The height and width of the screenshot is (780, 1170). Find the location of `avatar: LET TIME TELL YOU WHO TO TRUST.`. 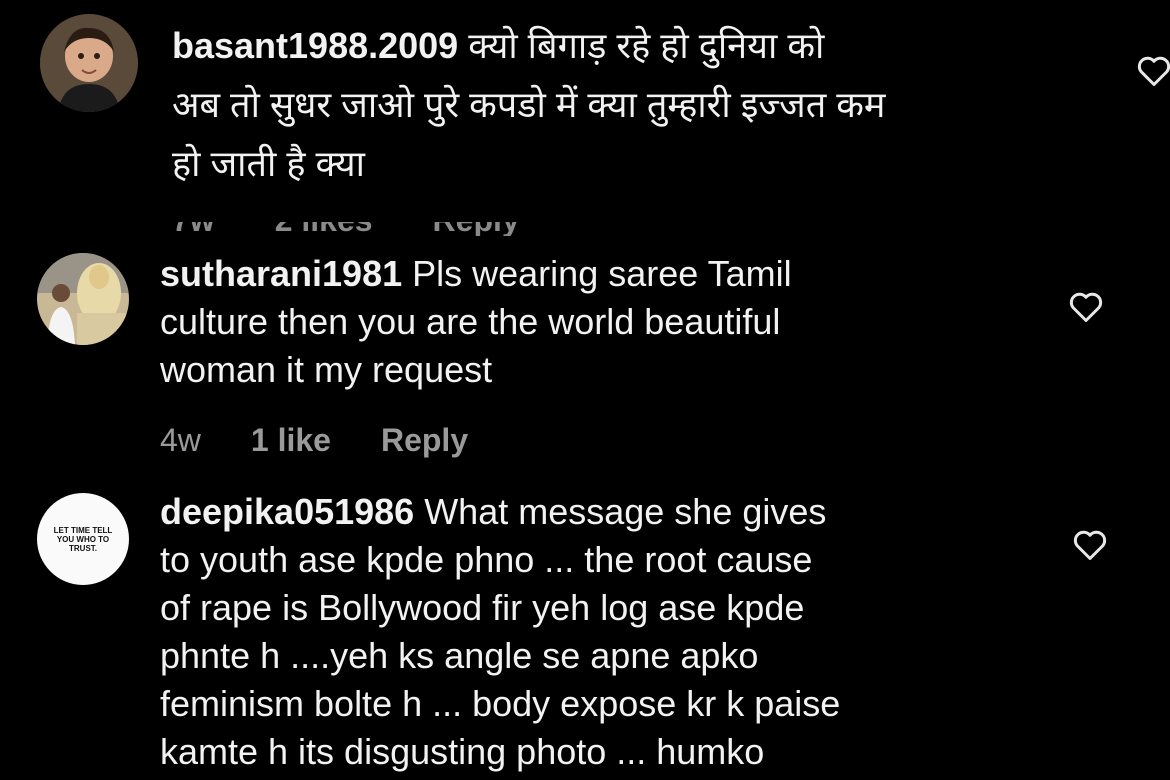

avatar: LET TIME TELL YOU WHO TO TRUST. is located at coordinates (83, 539).